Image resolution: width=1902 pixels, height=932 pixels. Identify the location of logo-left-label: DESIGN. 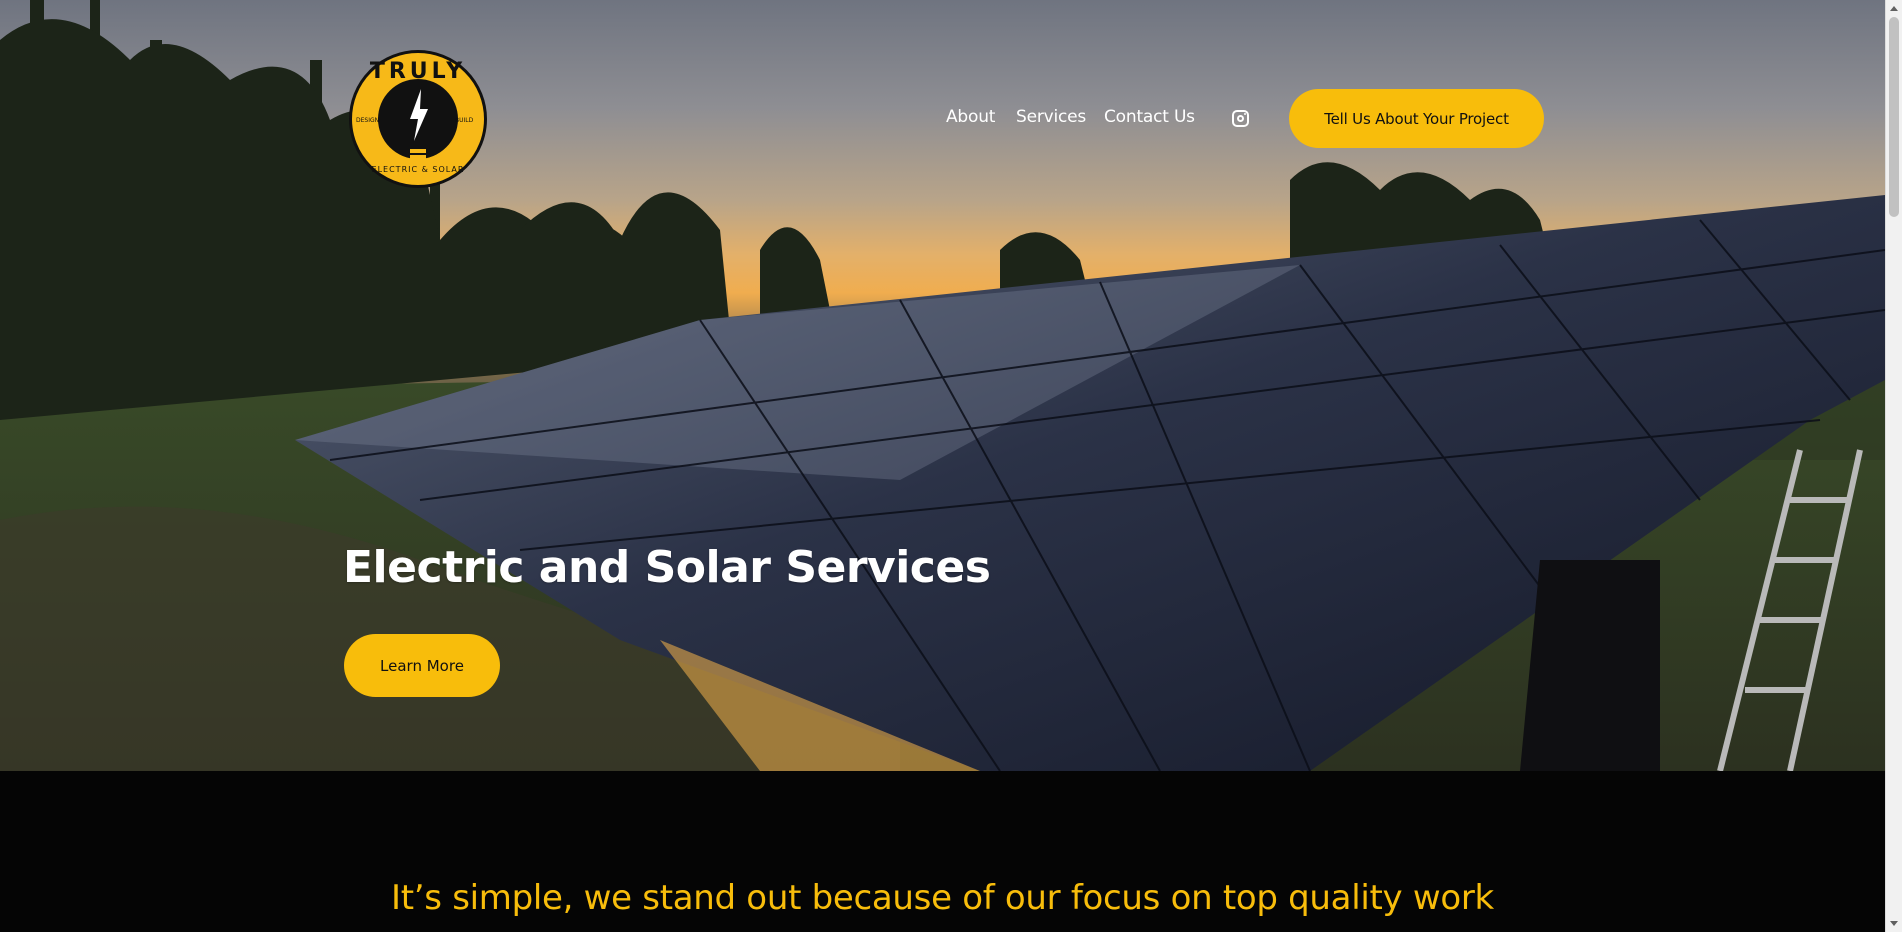
(368, 120).